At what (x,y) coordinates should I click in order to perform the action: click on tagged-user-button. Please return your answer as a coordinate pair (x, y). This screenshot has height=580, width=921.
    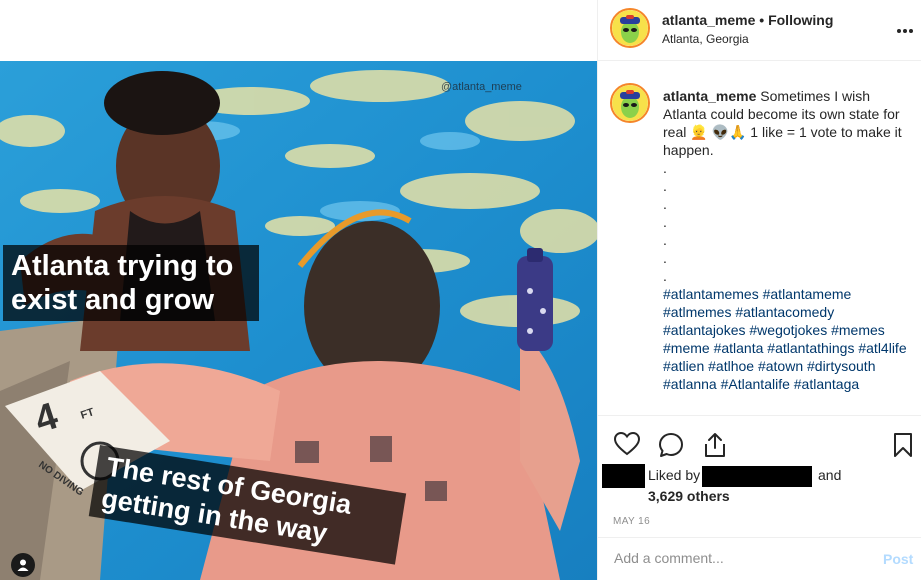
    Looking at the image, I should click on (23, 565).